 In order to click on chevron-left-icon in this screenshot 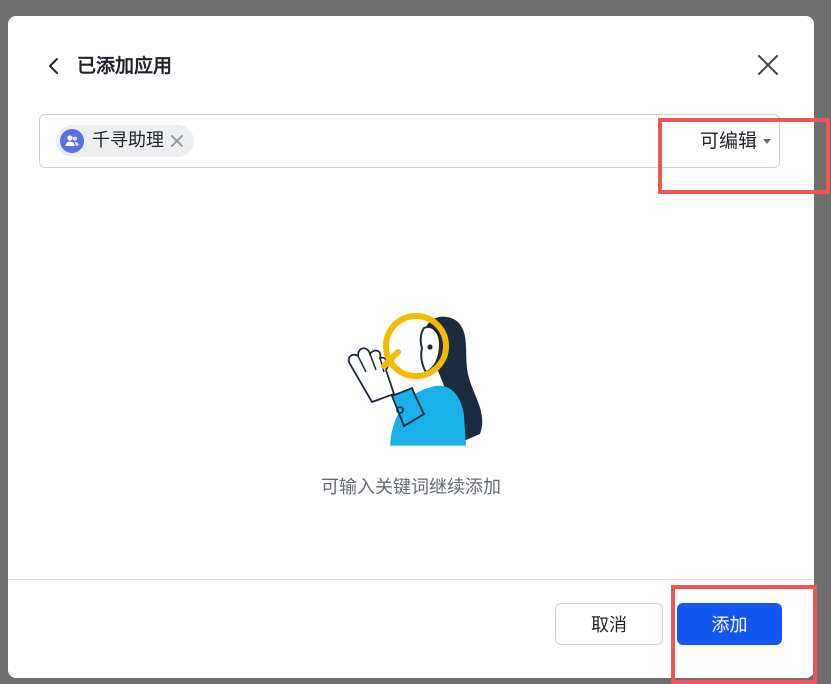, I will do `click(53, 66)`.